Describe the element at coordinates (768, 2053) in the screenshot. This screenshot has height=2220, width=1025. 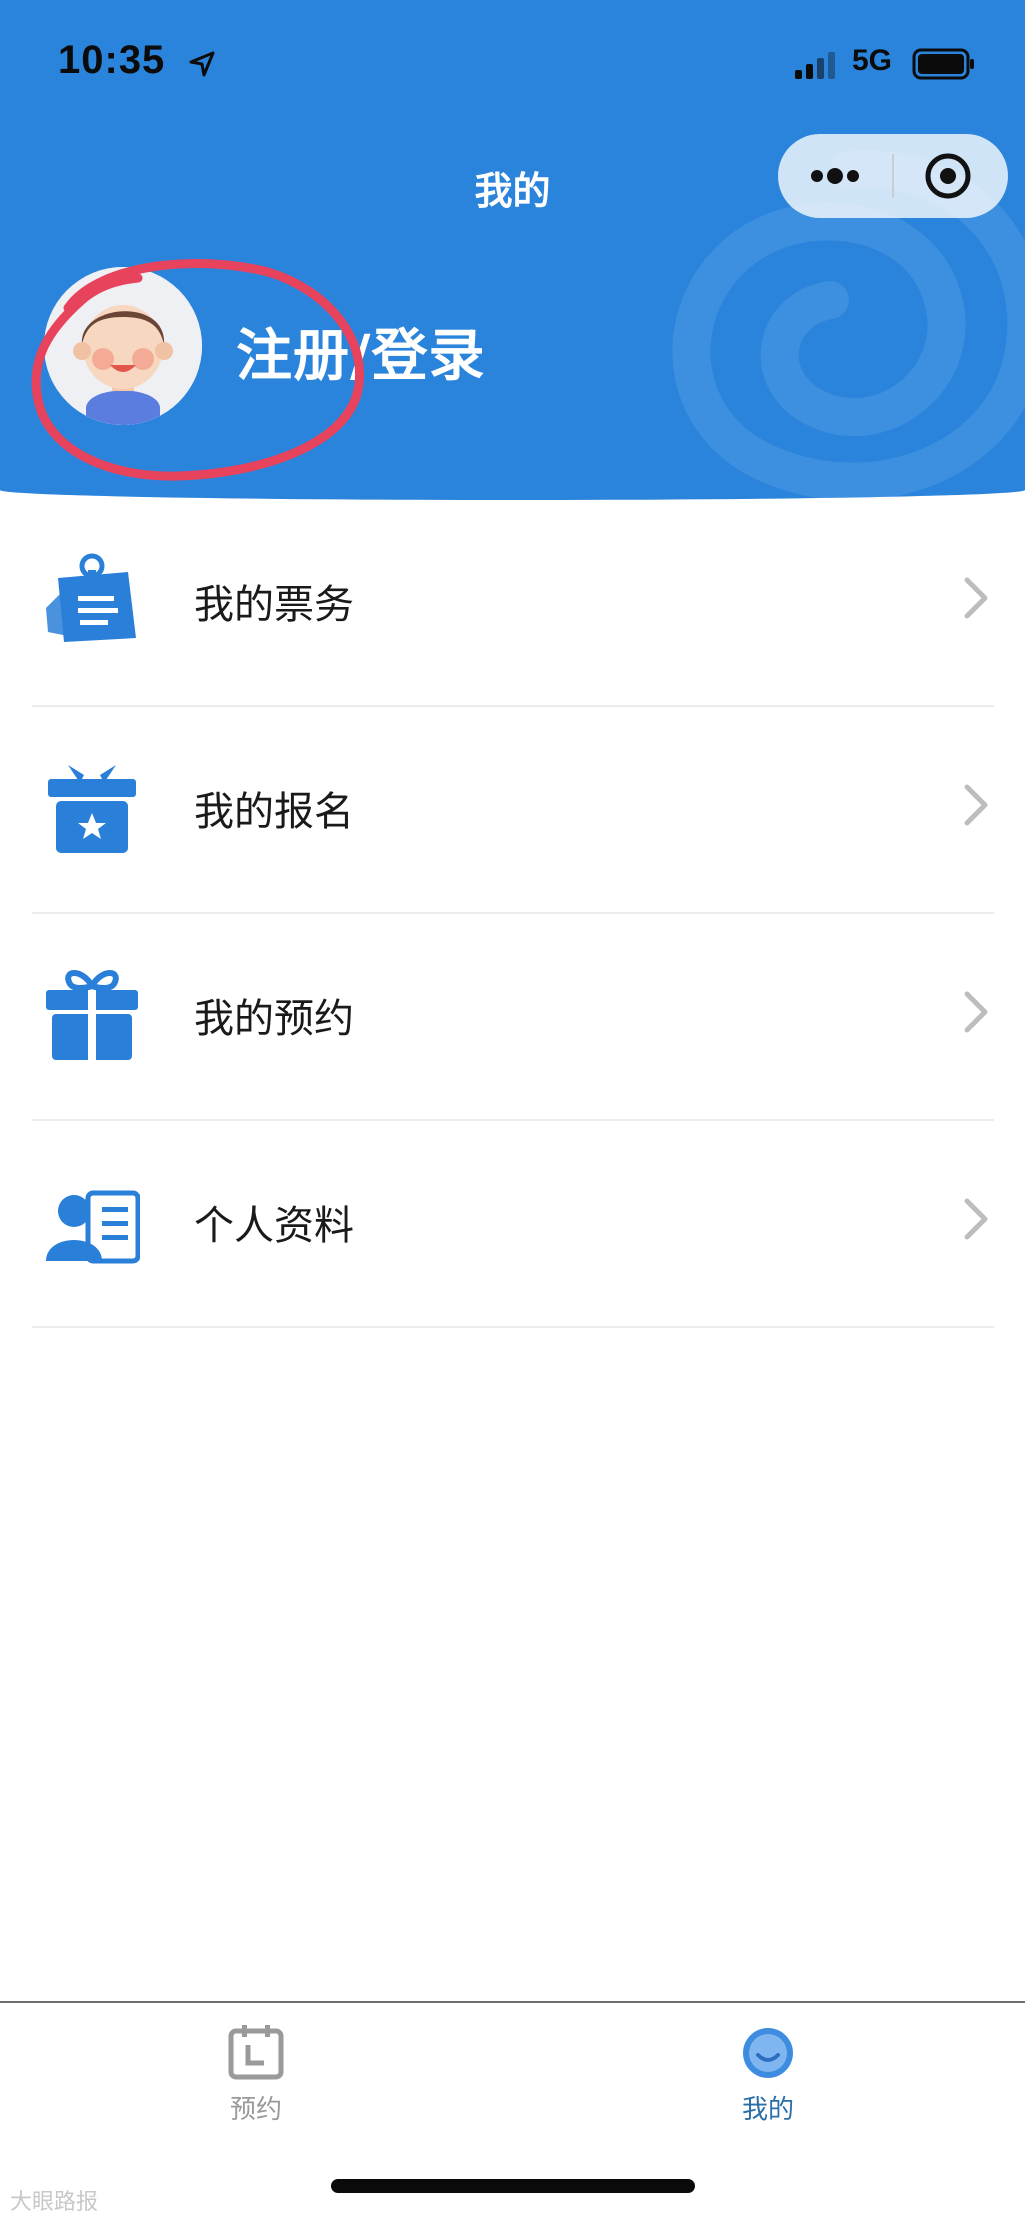
I see `user-circle-icon` at that location.